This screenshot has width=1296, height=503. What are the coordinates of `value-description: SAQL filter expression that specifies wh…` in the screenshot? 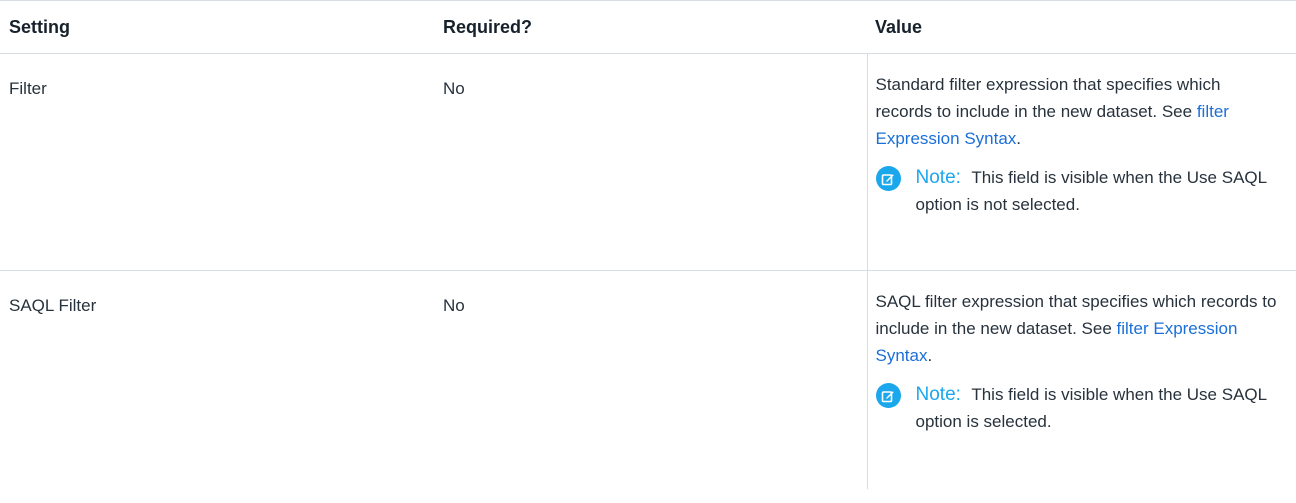 It's located at (1078, 328).